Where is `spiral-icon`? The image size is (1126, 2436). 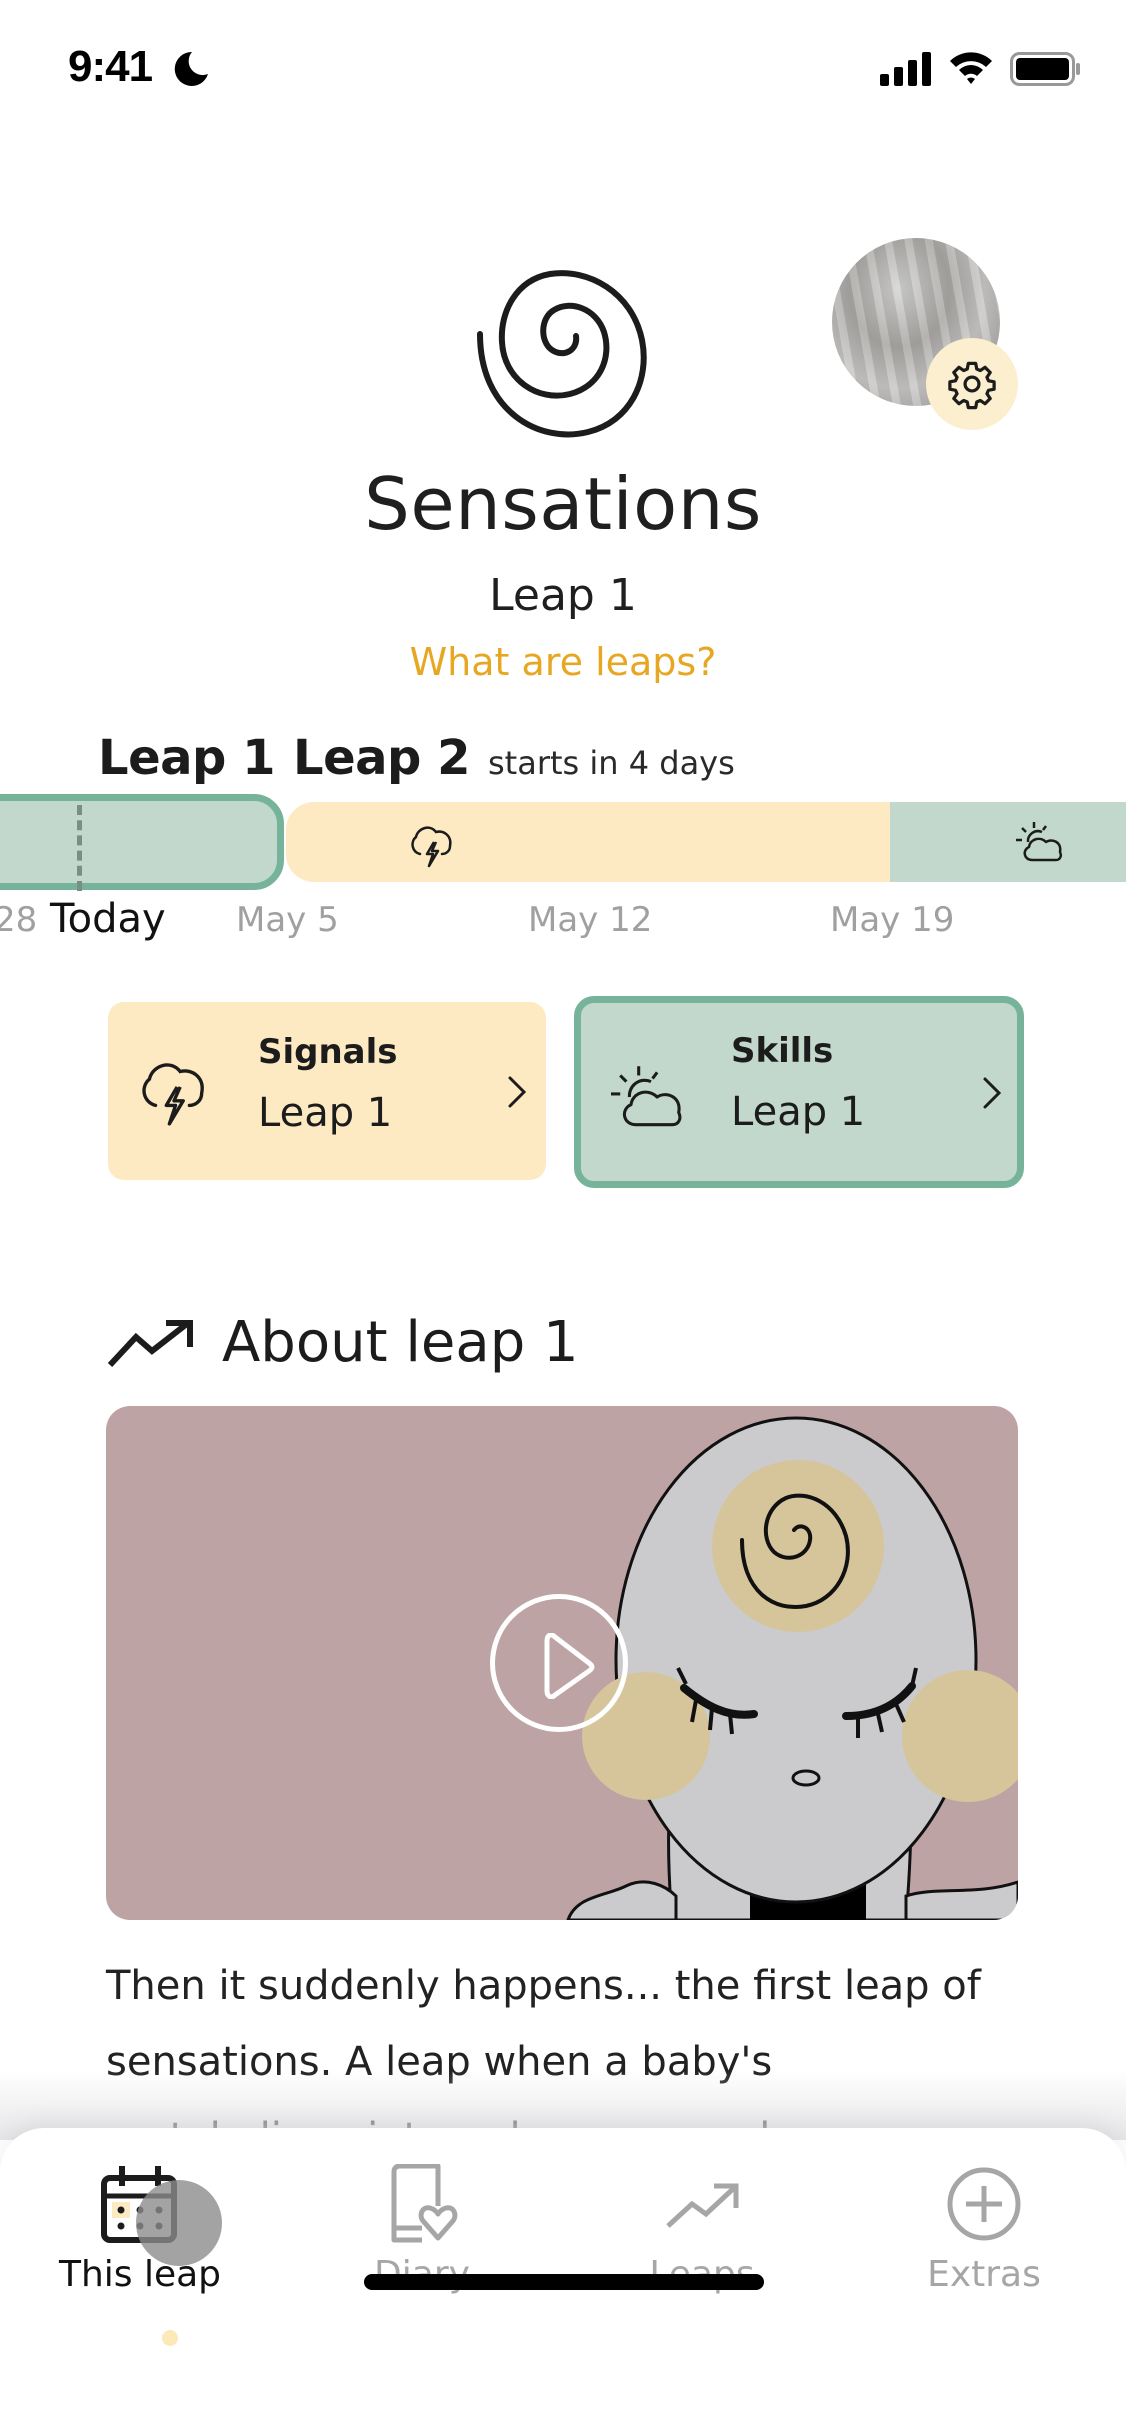 spiral-icon is located at coordinates (562, 354).